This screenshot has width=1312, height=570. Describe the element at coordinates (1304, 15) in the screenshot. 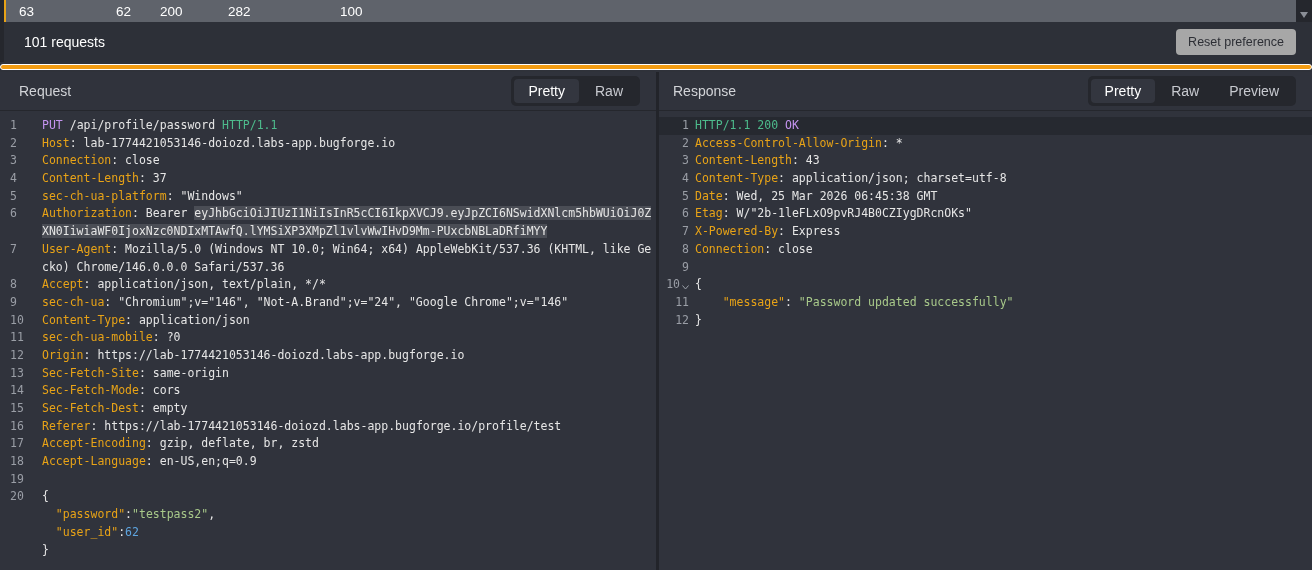

I see `scroll-down-icon` at that location.